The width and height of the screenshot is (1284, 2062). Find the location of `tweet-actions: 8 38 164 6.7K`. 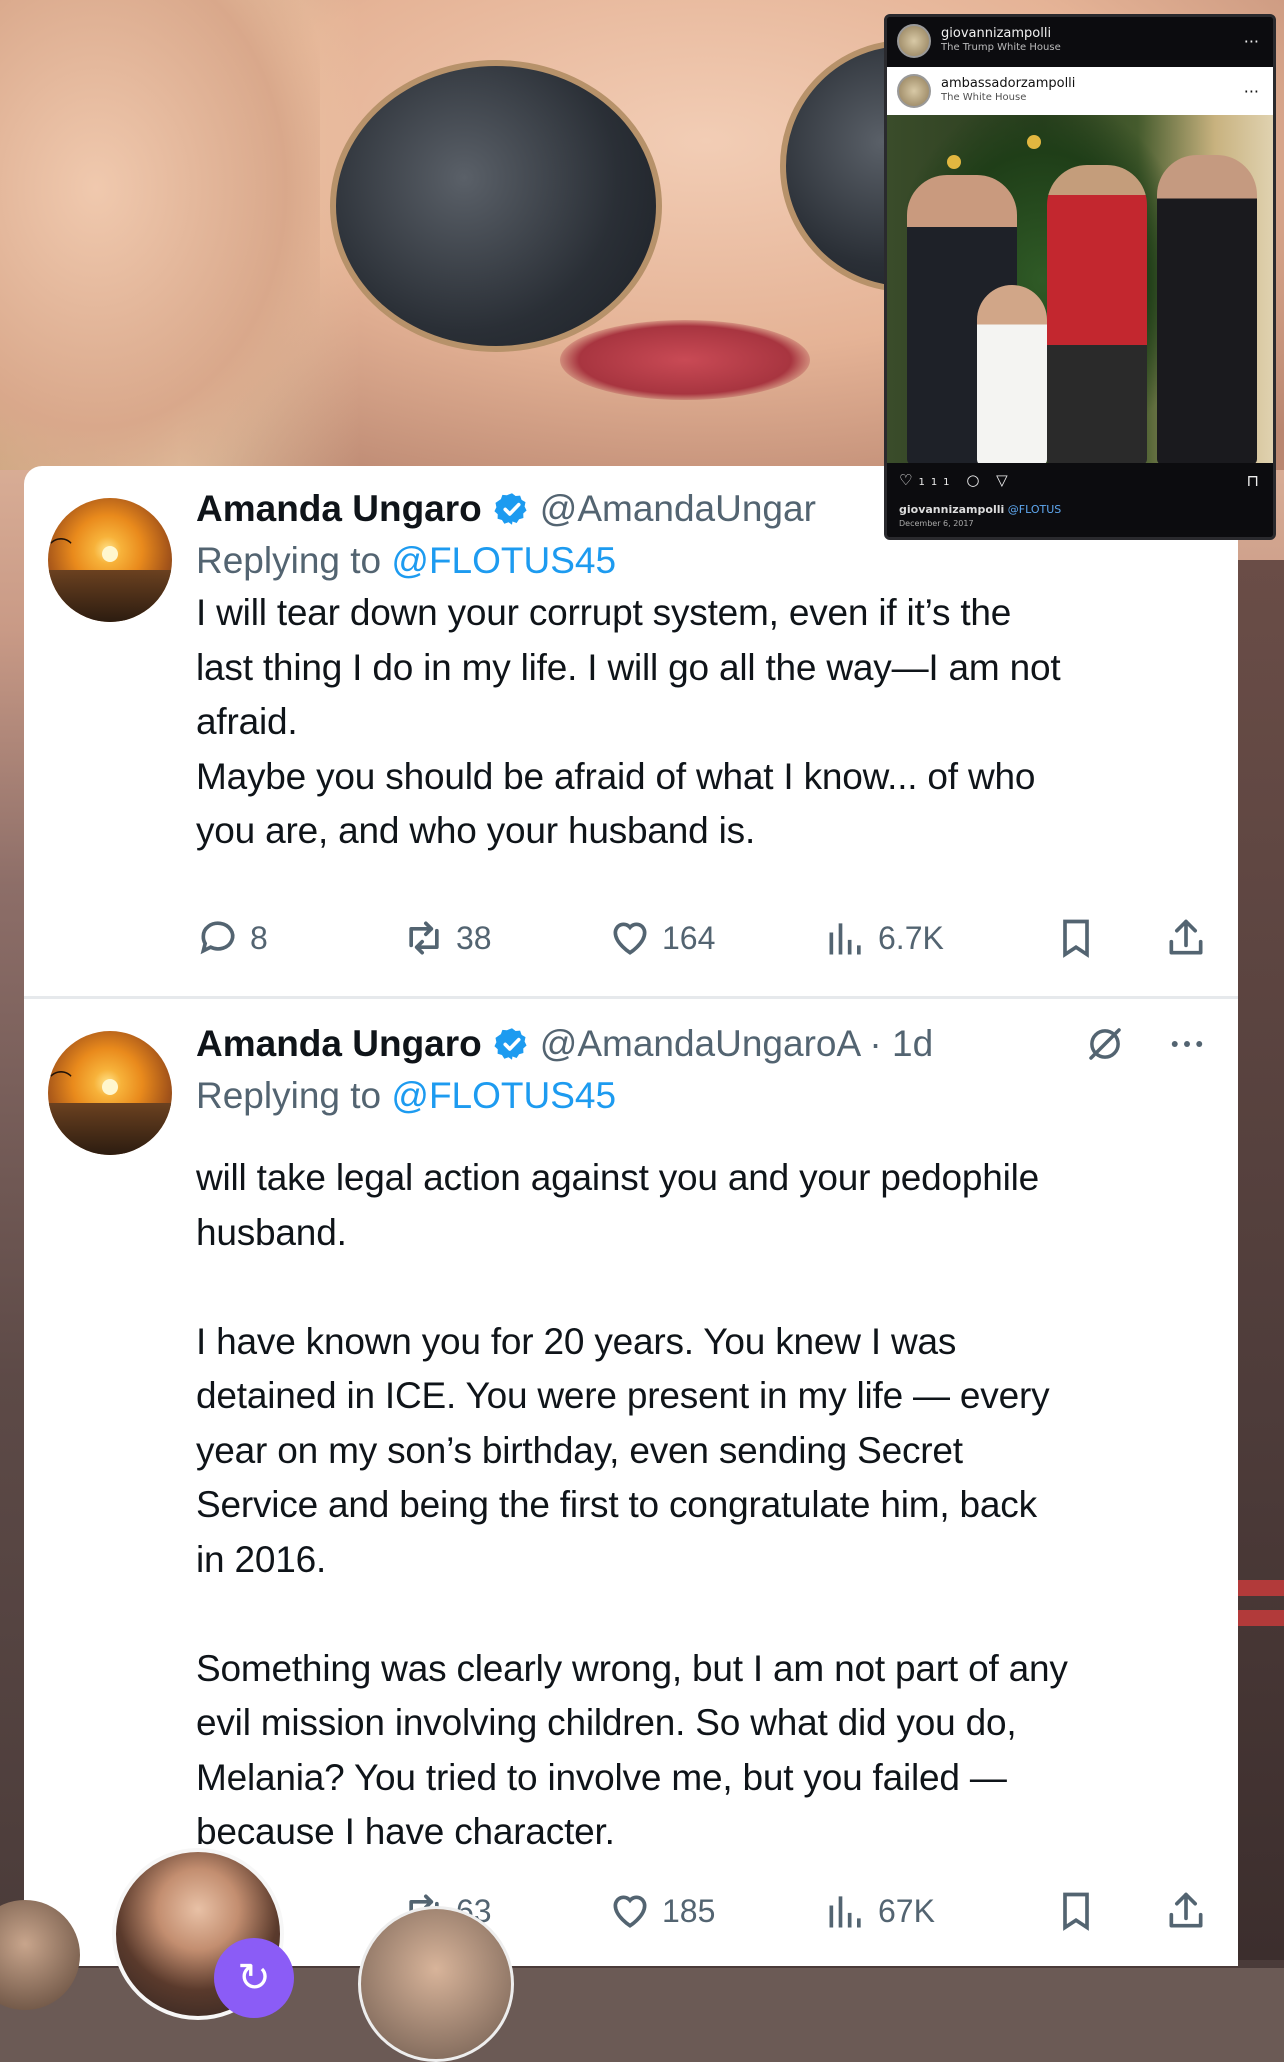

tweet-actions: 8 38 164 6.7K is located at coordinates (706, 938).